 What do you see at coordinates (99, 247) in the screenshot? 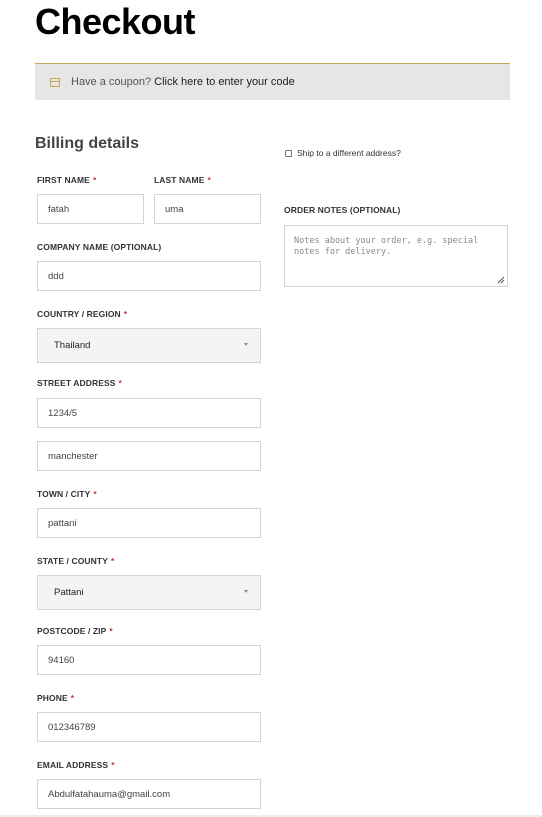
I see `company-label: COMPANY NAME (OPTIONAL)` at bounding box center [99, 247].